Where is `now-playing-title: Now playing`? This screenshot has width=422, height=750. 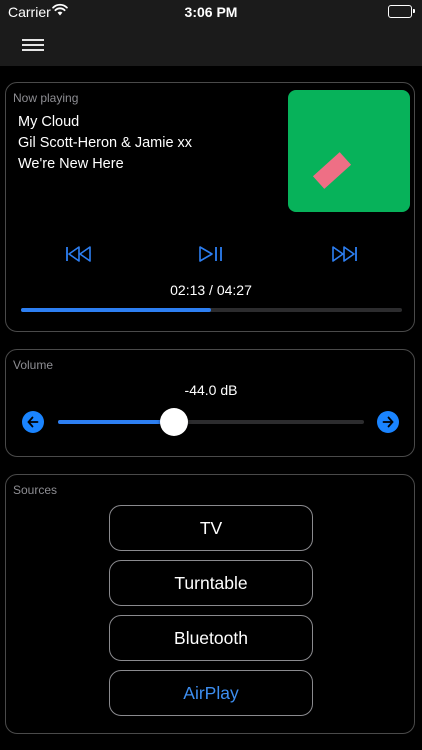 now-playing-title: Now playing is located at coordinates (46, 98).